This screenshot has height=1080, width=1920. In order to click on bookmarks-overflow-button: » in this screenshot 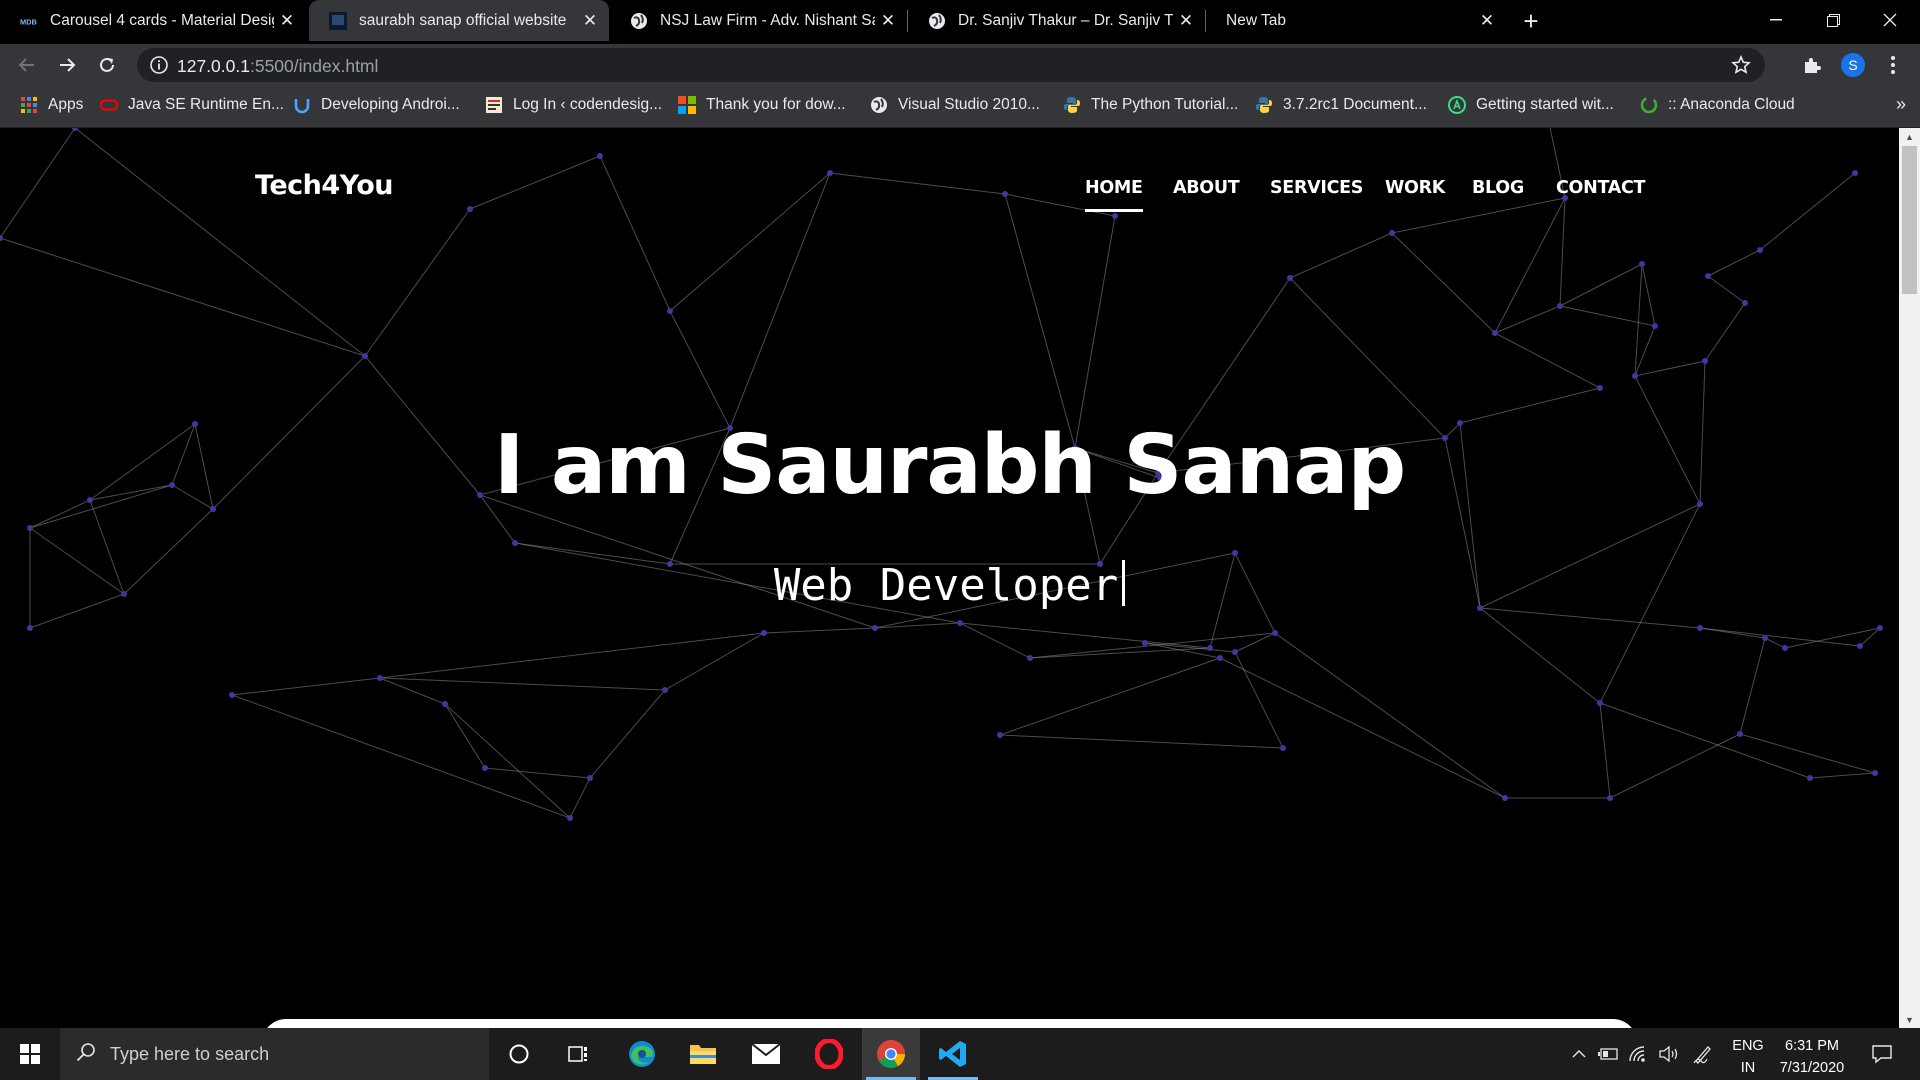, I will do `click(1901, 104)`.